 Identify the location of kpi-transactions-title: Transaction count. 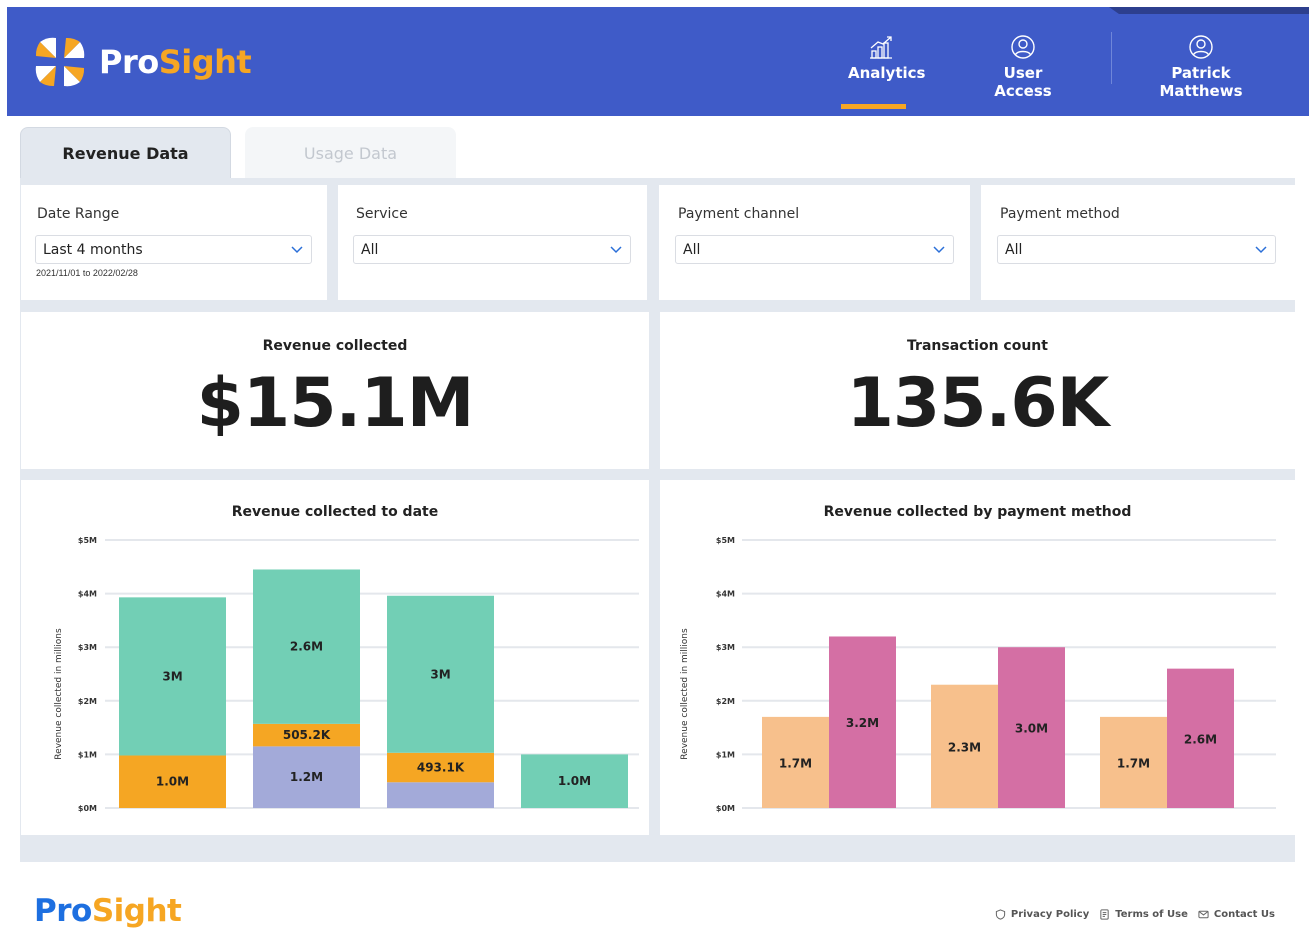
(977, 346).